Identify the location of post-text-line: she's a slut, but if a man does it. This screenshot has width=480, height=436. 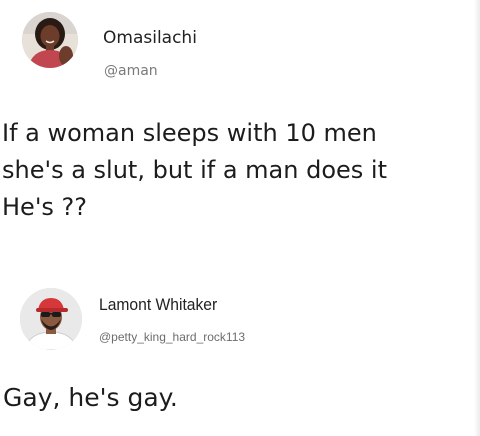
(194, 170).